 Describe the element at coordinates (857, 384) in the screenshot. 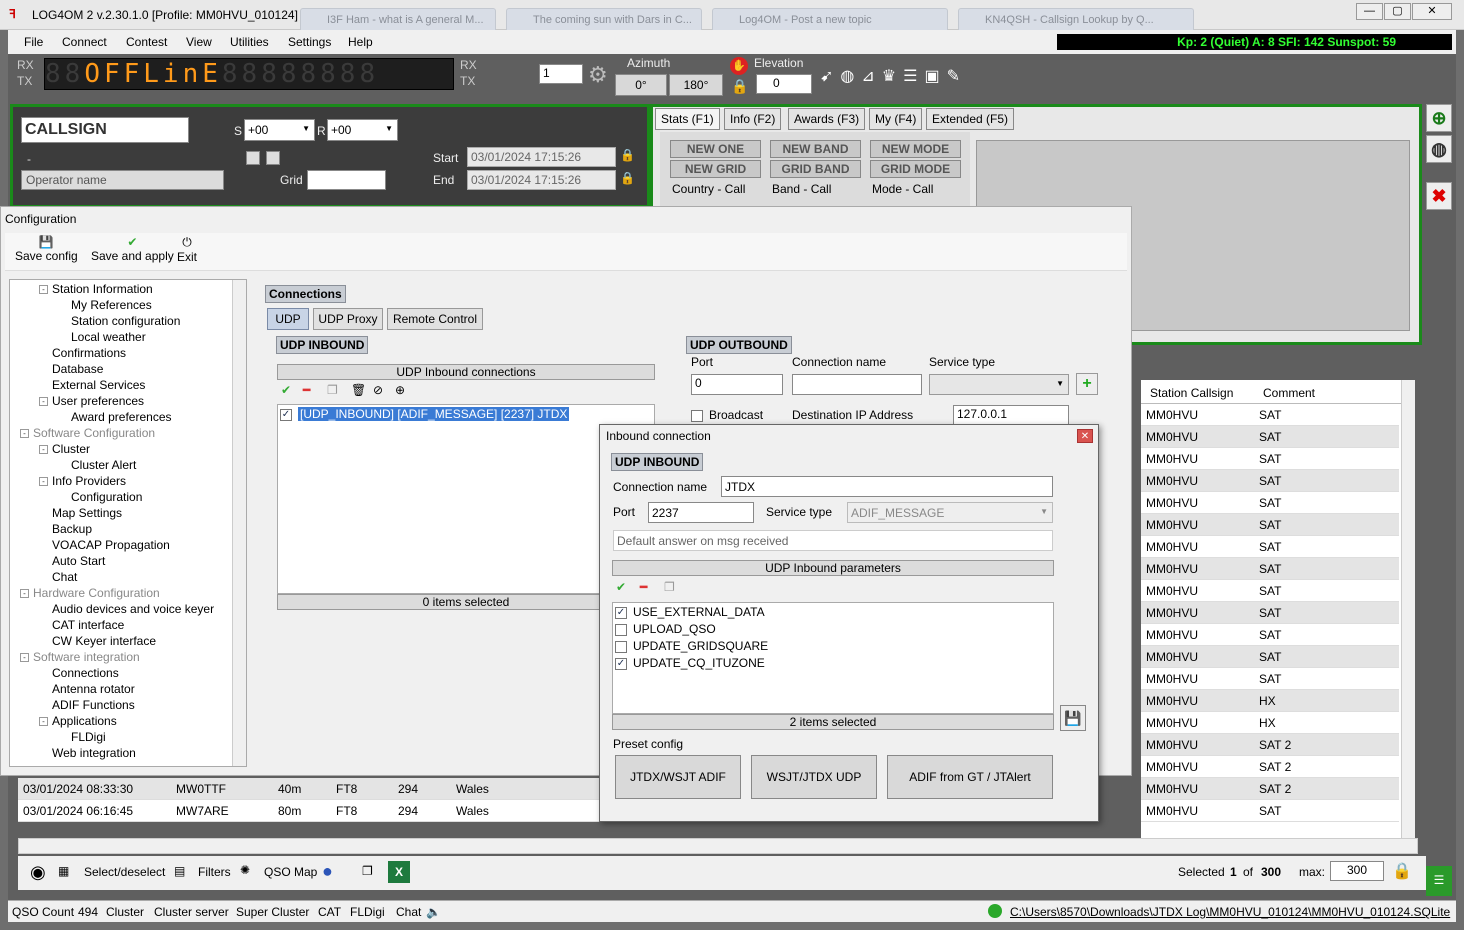

I see `outbound-name-input` at that location.